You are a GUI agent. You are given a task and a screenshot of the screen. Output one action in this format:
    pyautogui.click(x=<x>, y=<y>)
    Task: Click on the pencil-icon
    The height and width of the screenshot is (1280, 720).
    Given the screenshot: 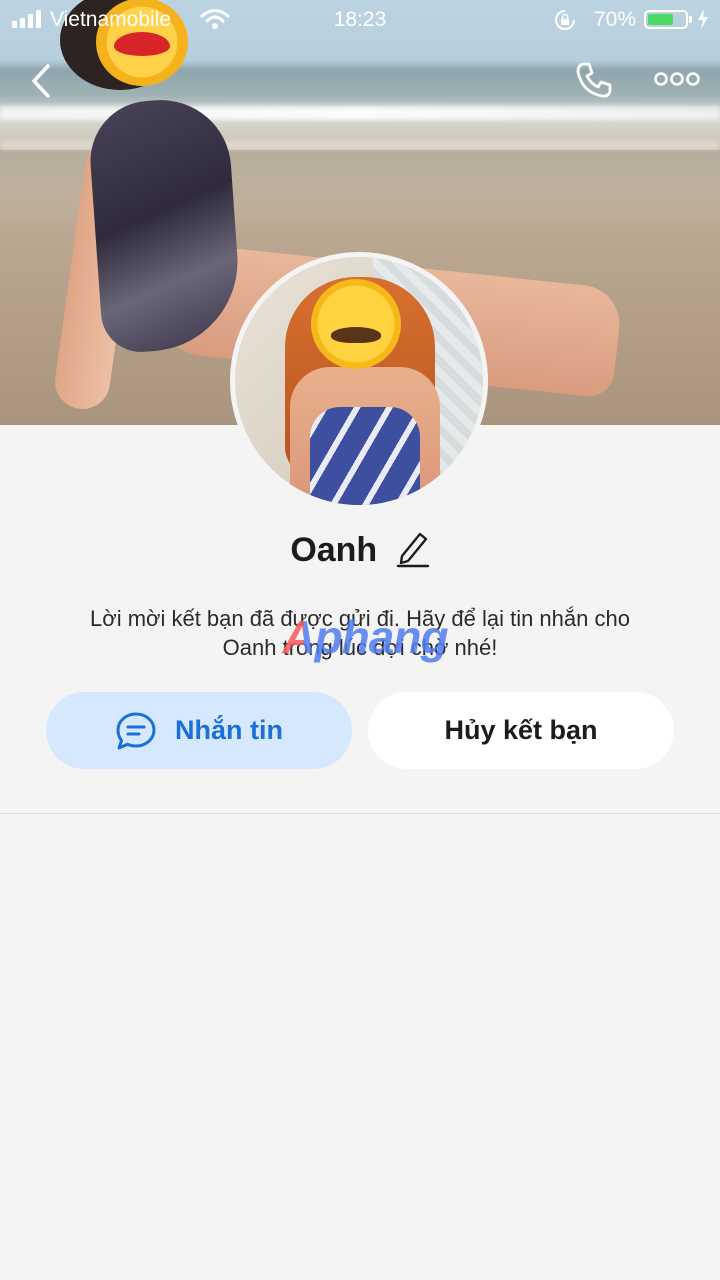 What is the action you would take?
    pyautogui.click(x=412, y=550)
    